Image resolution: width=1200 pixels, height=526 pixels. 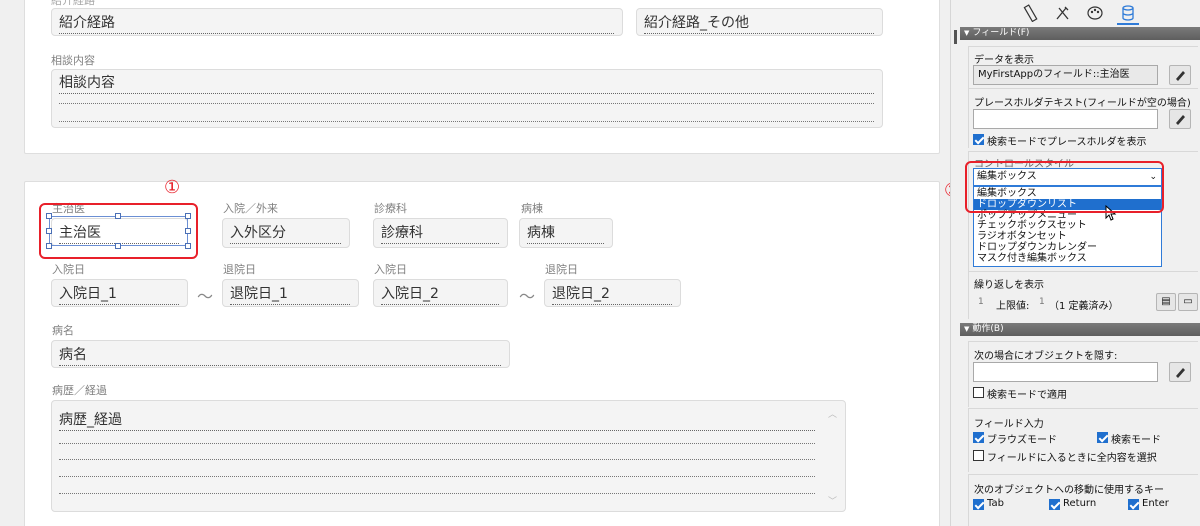 What do you see at coordinates (759, 22) in the screenshot?
I see `referral-other-field: 紹介経路_その他` at bounding box center [759, 22].